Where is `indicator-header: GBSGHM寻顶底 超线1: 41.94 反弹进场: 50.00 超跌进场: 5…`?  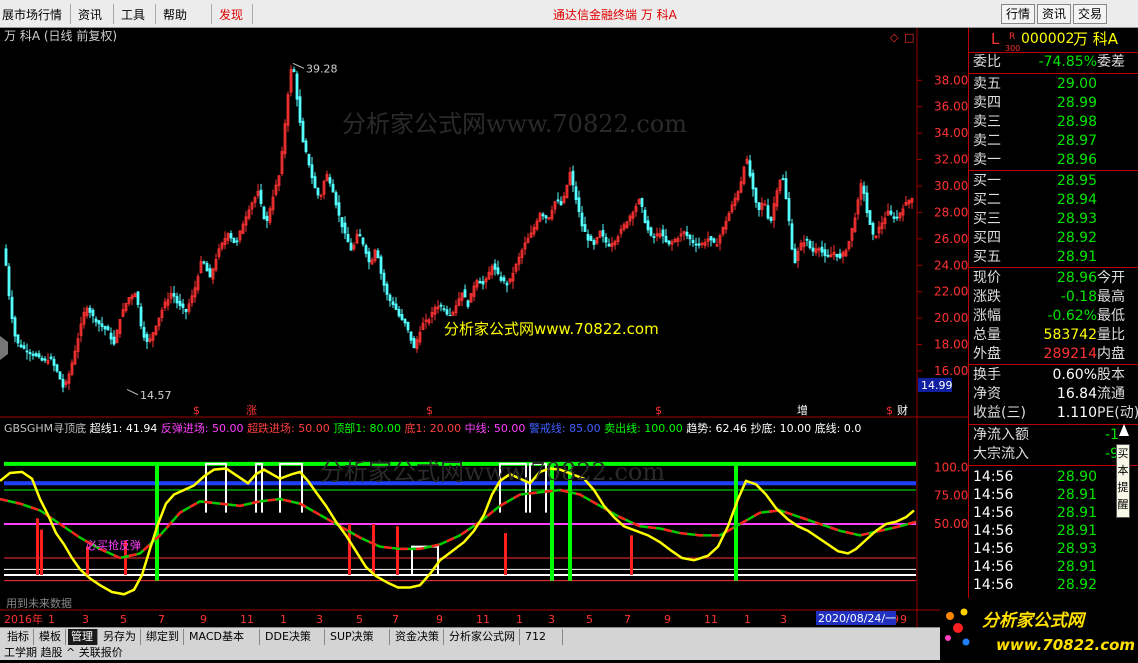
indicator-header: GBSGHM寻顶底 超线1: 41.94 反弹进场: 50.00 超跌进场: 5… is located at coordinates (432, 428).